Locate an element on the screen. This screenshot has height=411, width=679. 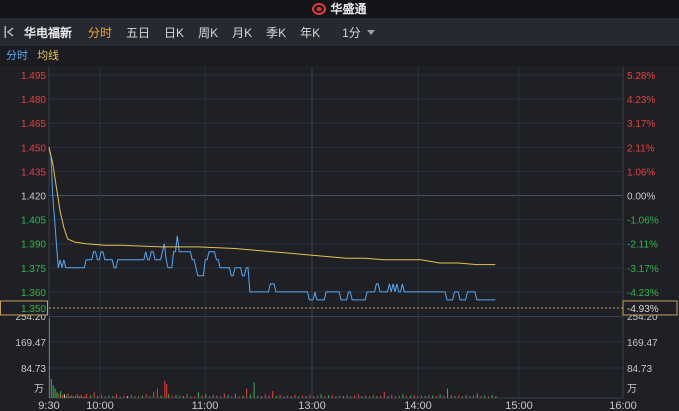
percent-tick-label: 5.28% is located at coordinates (641, 76).